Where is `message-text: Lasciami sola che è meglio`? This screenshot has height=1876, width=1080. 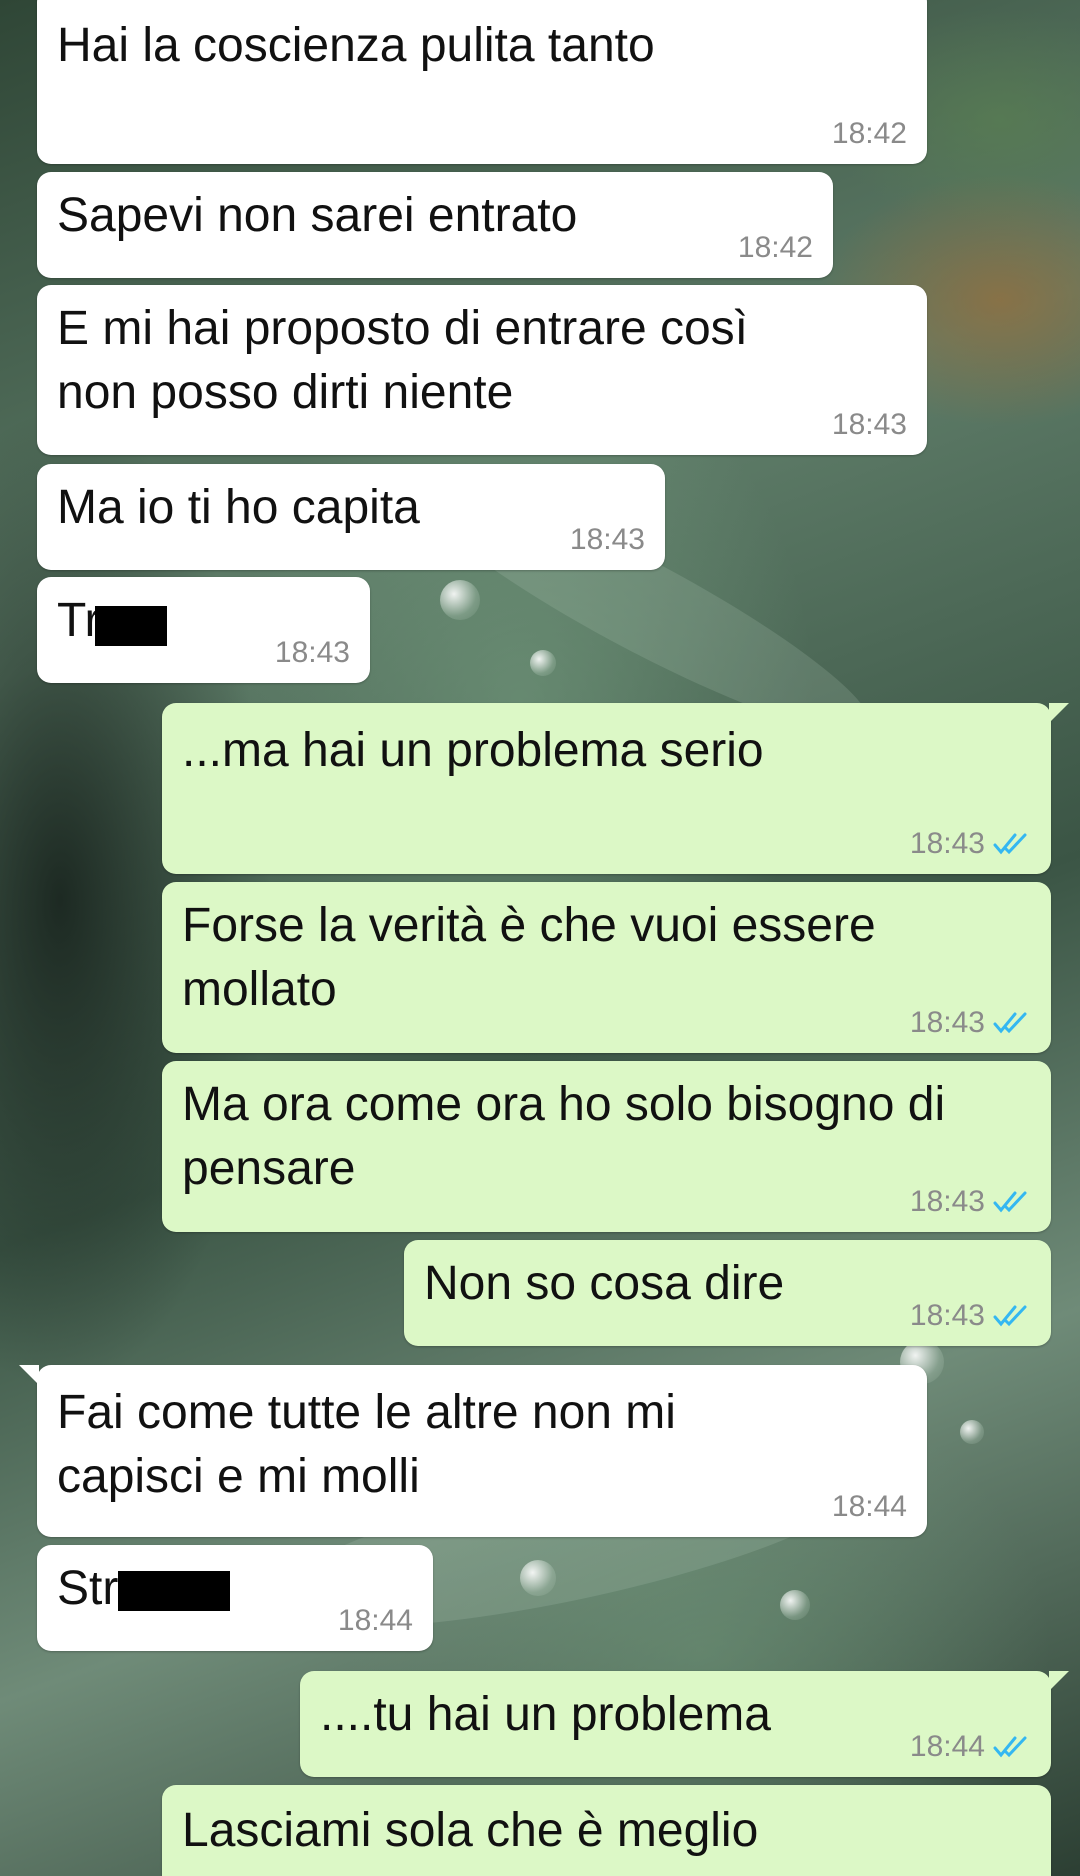
message-text: Lasciami sola che è meglio is located at coordinates (470, 1830).